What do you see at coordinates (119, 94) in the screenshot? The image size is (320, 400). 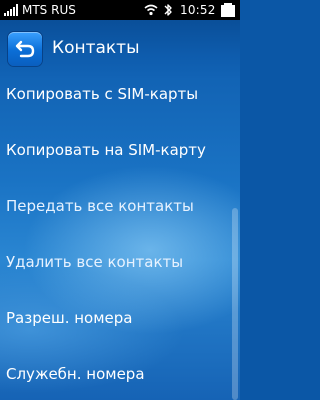 I see `menu-item-copy-from-sim: Копировать с SIM-карты` at bounding box center [119, 94].